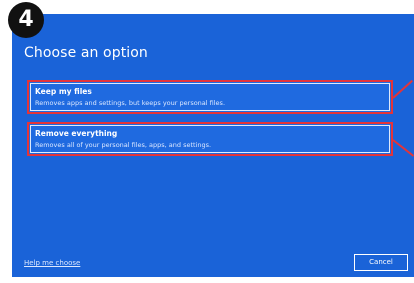  I want to click on help-me-choose-link: Help me choose, so click(52, 263).